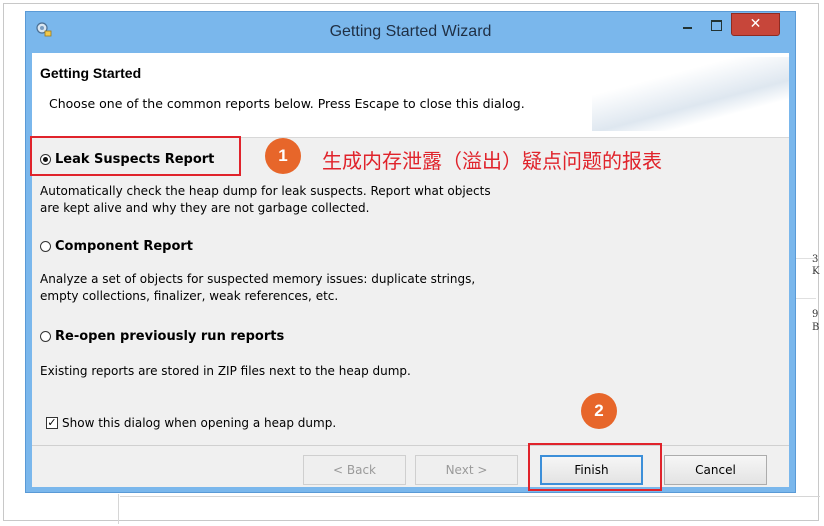 The image size is (824, 526). I want to click on background-text: K, so click(816, 271).